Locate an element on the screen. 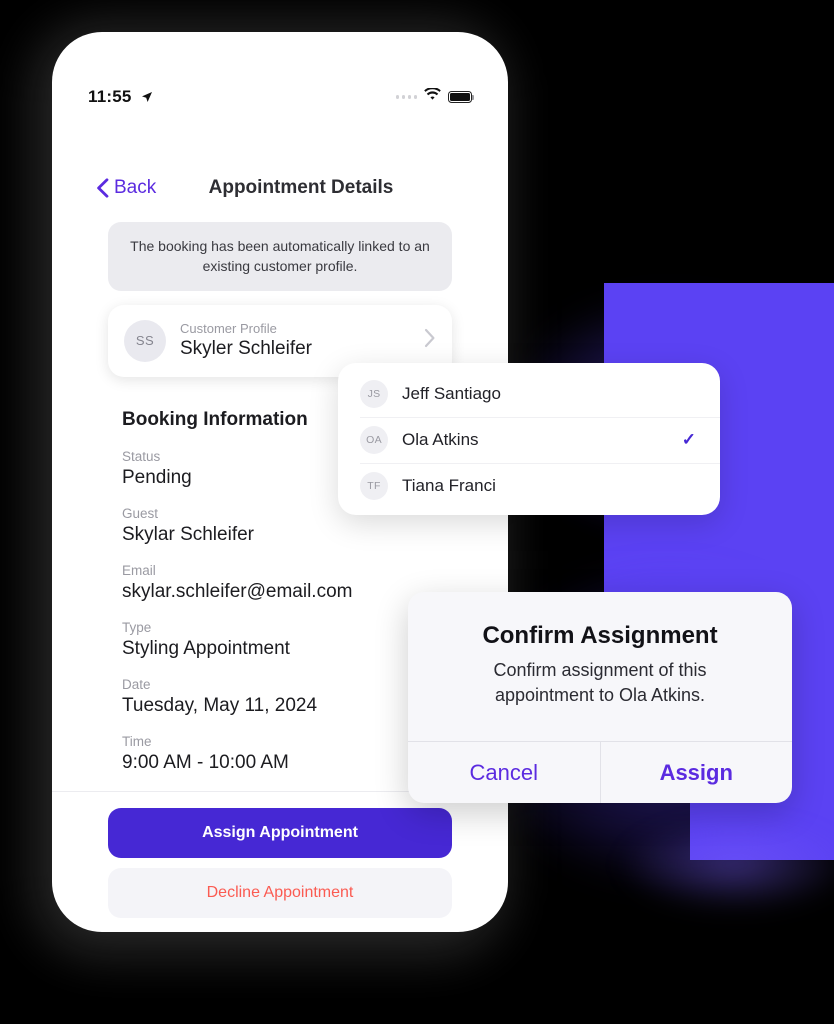 The width and height of the screenshot is (834, 1024). chevron-right-icon is located at coordinates (430, 340).